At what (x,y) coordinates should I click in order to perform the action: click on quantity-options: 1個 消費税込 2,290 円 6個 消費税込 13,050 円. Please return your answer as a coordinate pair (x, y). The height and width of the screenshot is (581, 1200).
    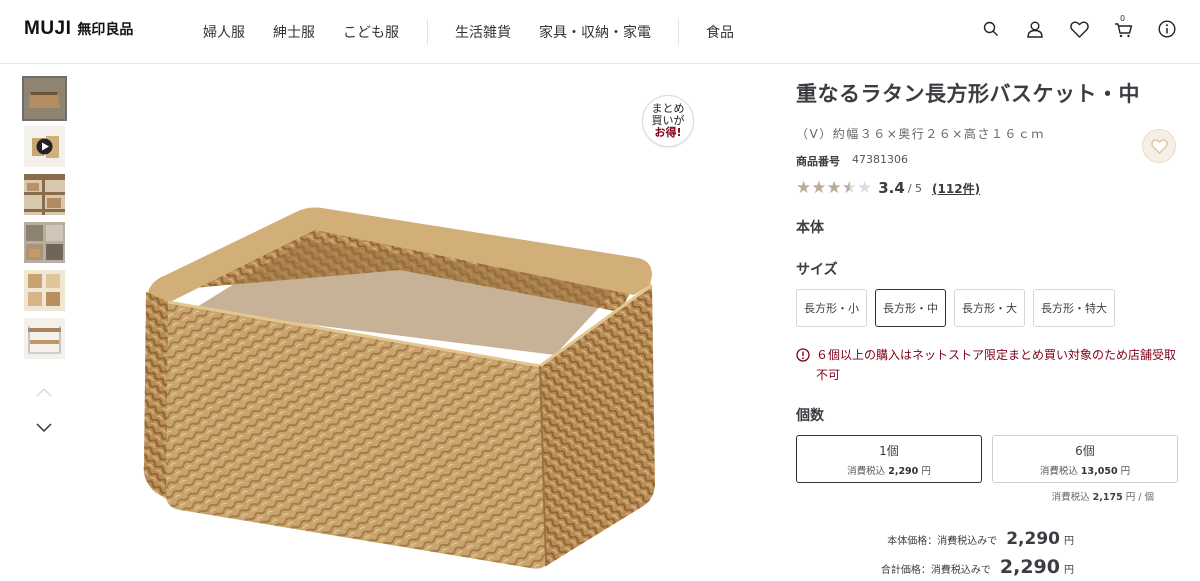
    Looking at the image, I should click on (991, 459).